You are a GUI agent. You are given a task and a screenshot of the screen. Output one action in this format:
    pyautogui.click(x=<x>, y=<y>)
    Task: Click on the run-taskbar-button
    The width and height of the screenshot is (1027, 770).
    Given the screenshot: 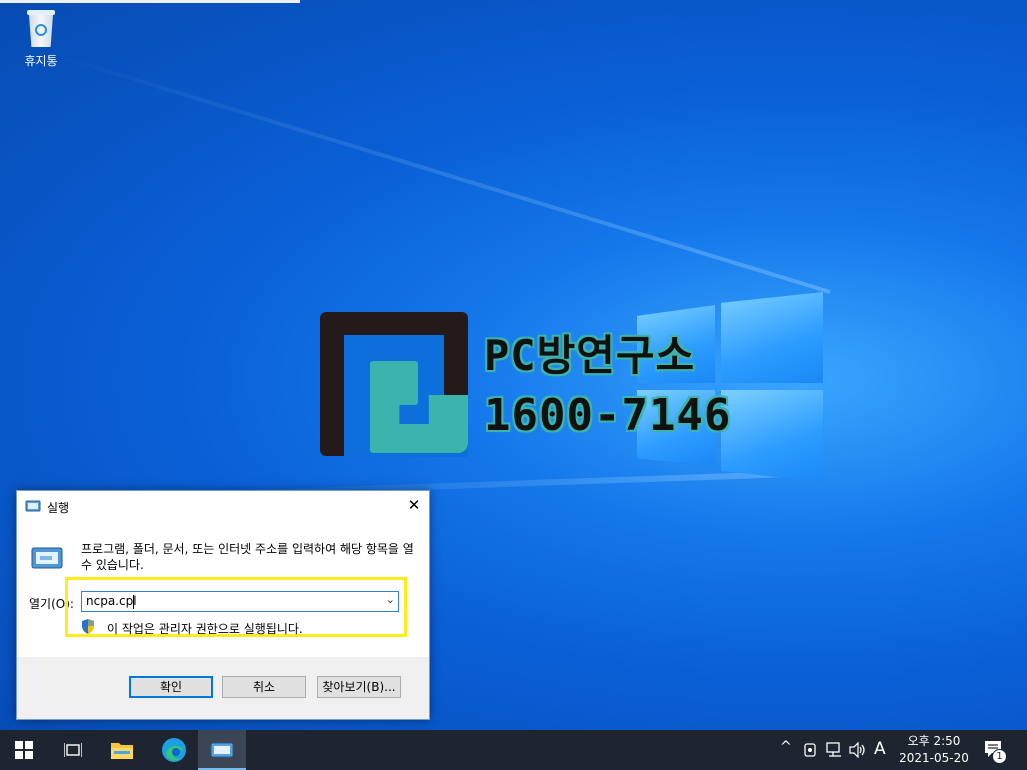 What is the action you would take?
    pyautogui.click(x=222, y=750)
    